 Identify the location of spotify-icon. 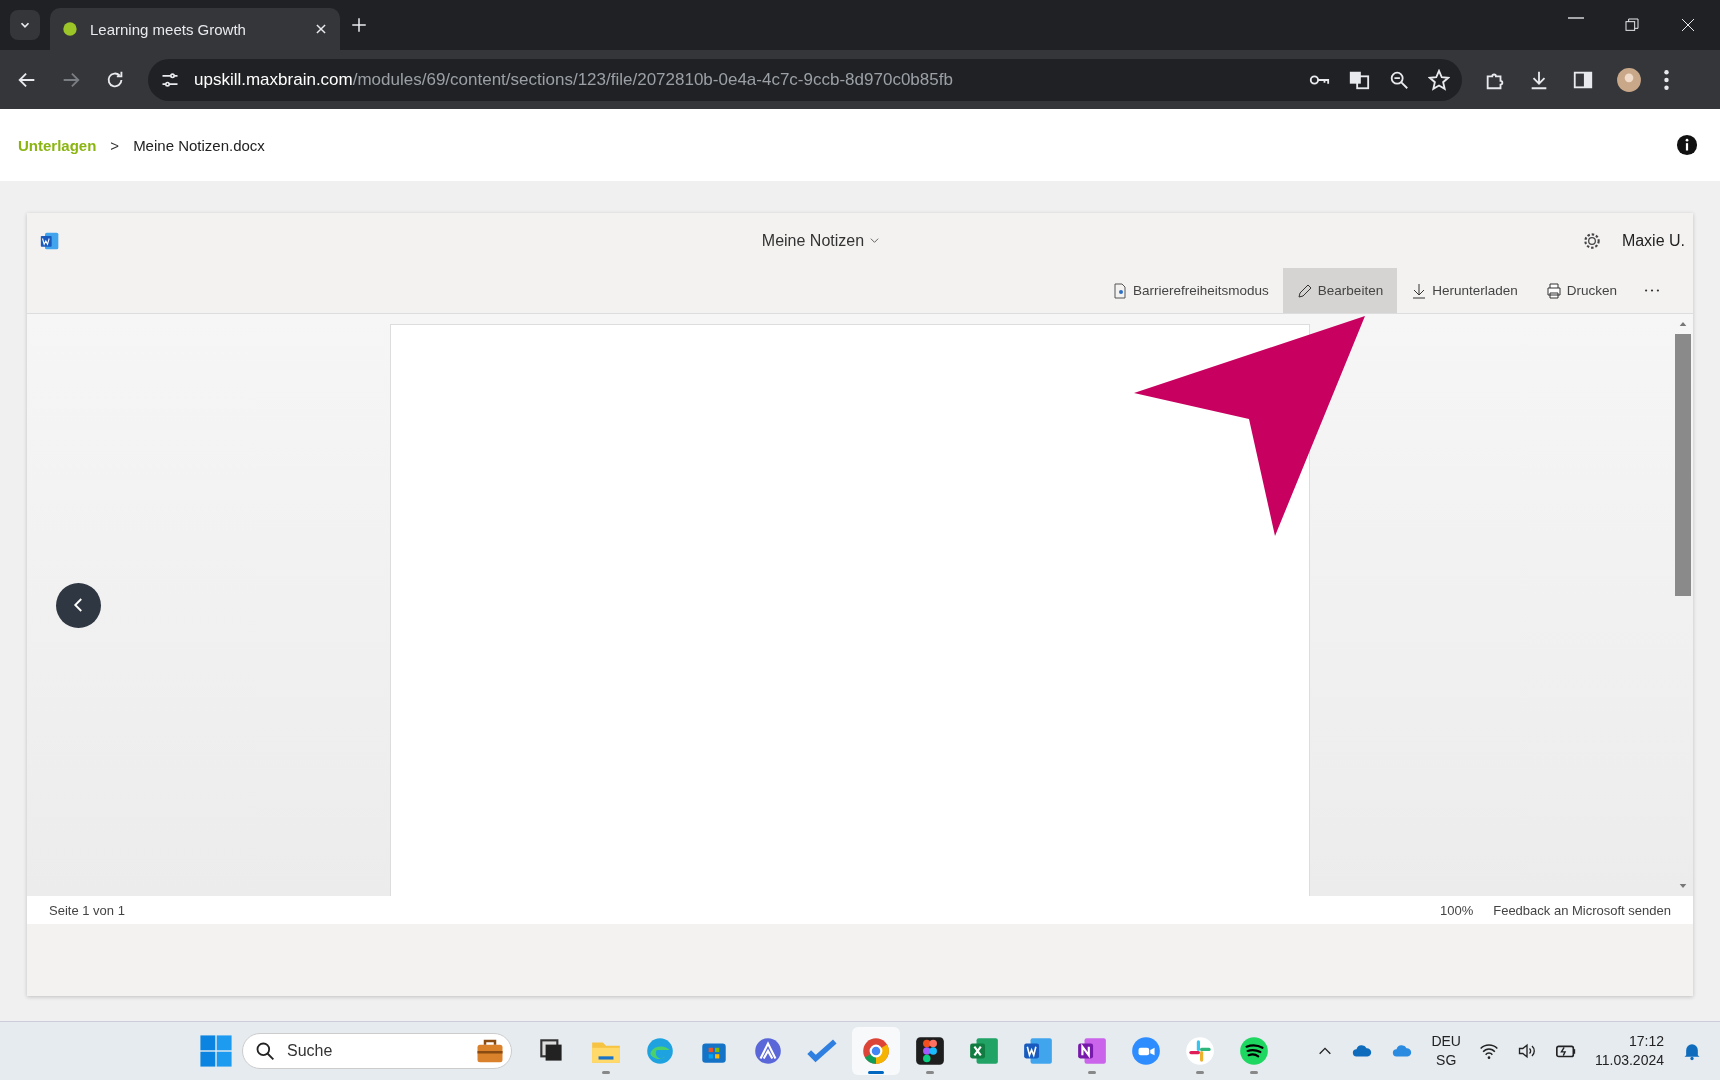
(1254, 1051).